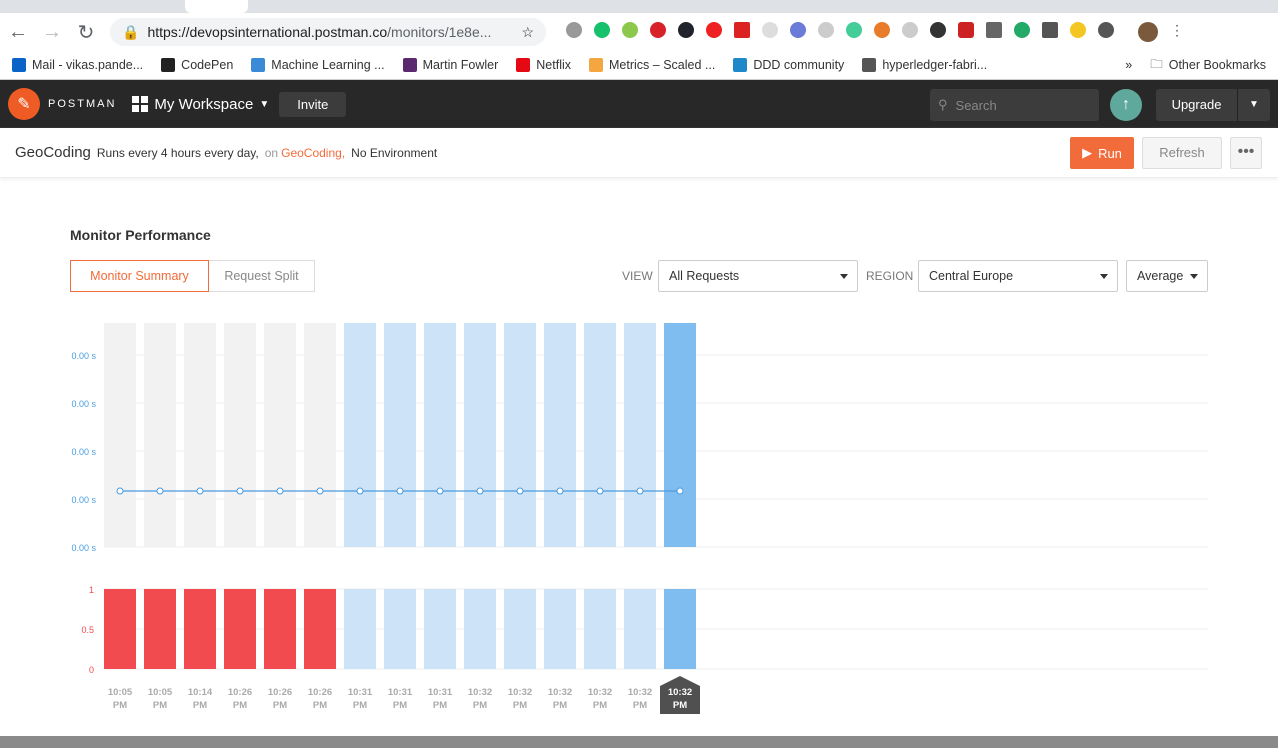 Image resolution: width=1278 pixels, height=748 pixels. I want to click on drive-icon, so click(994, 30).